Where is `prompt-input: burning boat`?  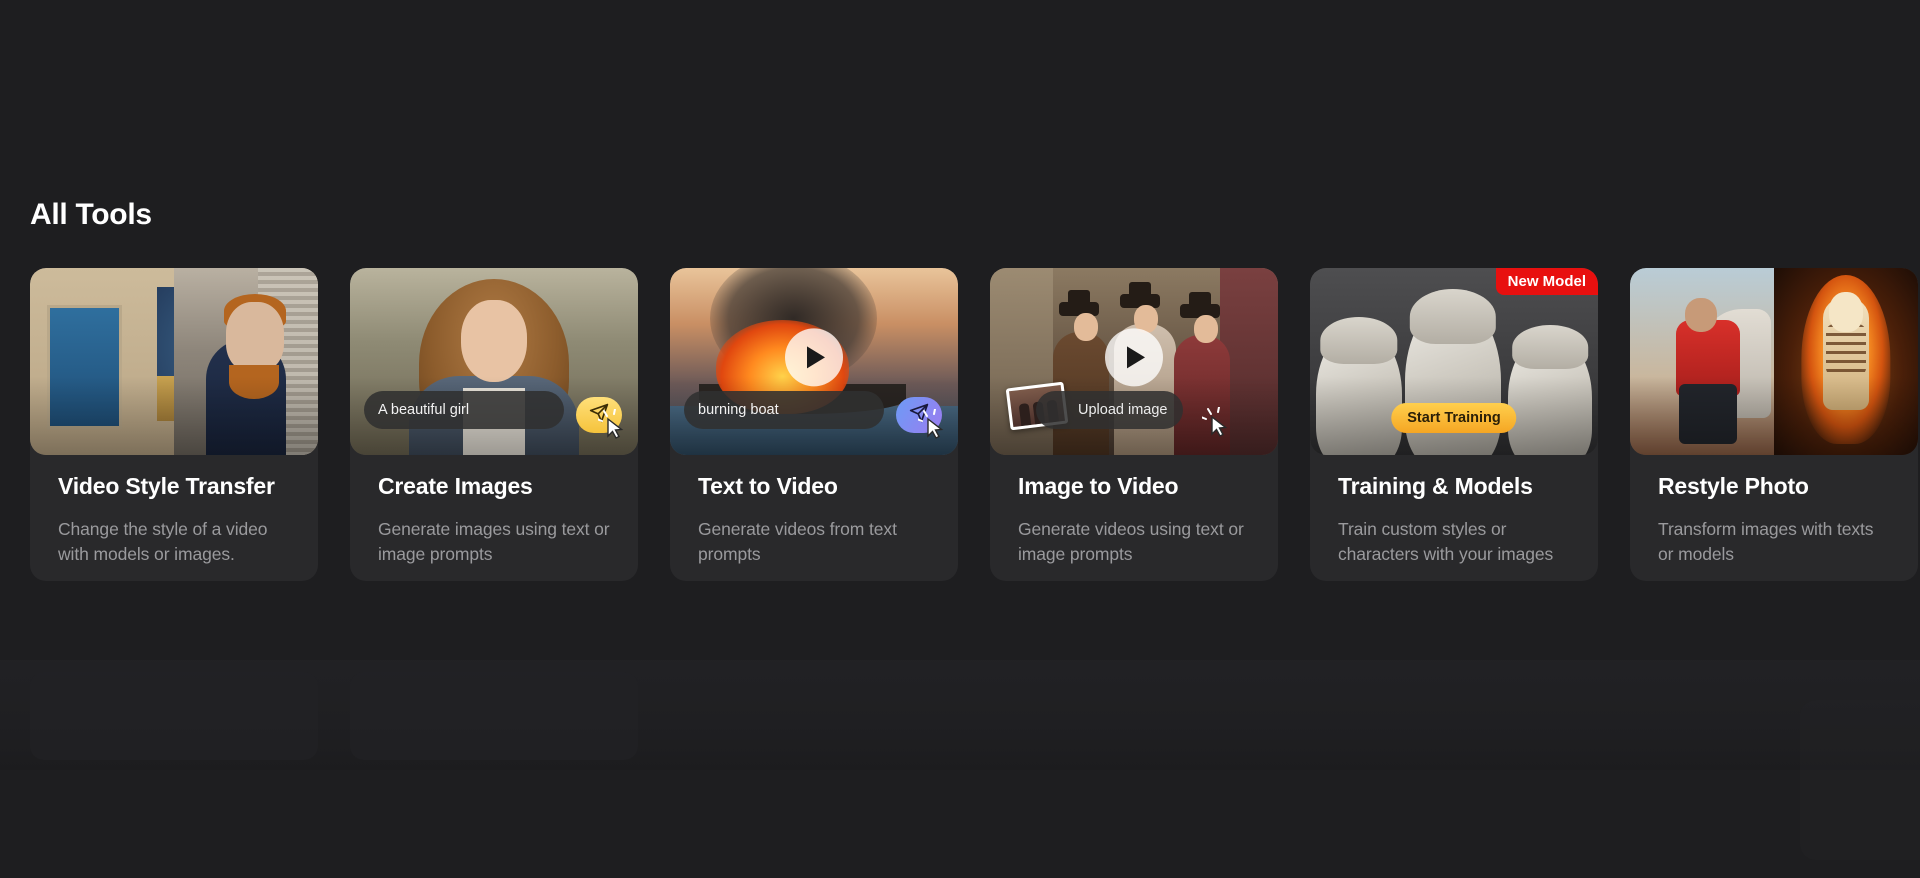
prompt-input: burning boat is located at coordinates (784, 410).